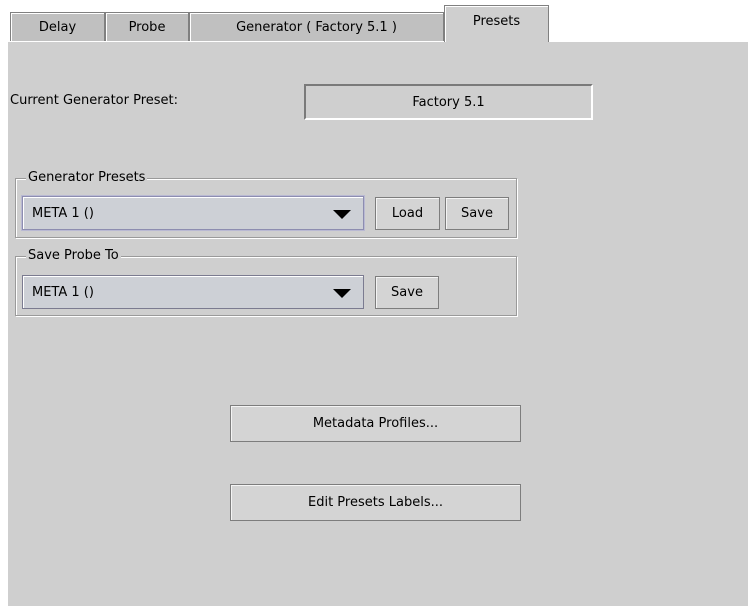 Image resolution: width=749 pixels, height=606 pixels. I want to click on save-probe-button: Save, so click(407, 292).